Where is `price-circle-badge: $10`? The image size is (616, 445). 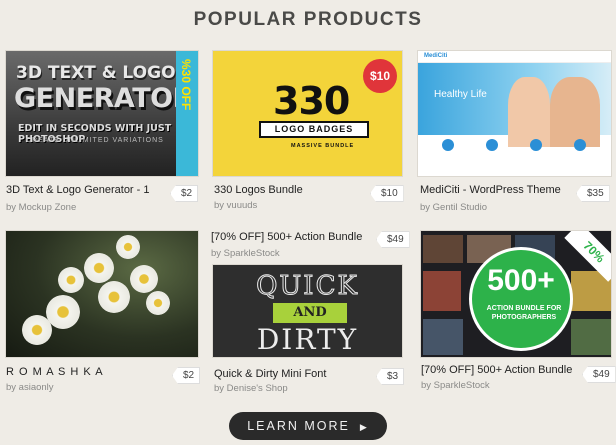
price-circle-badge: $10 is located at coordinates (380, 76).